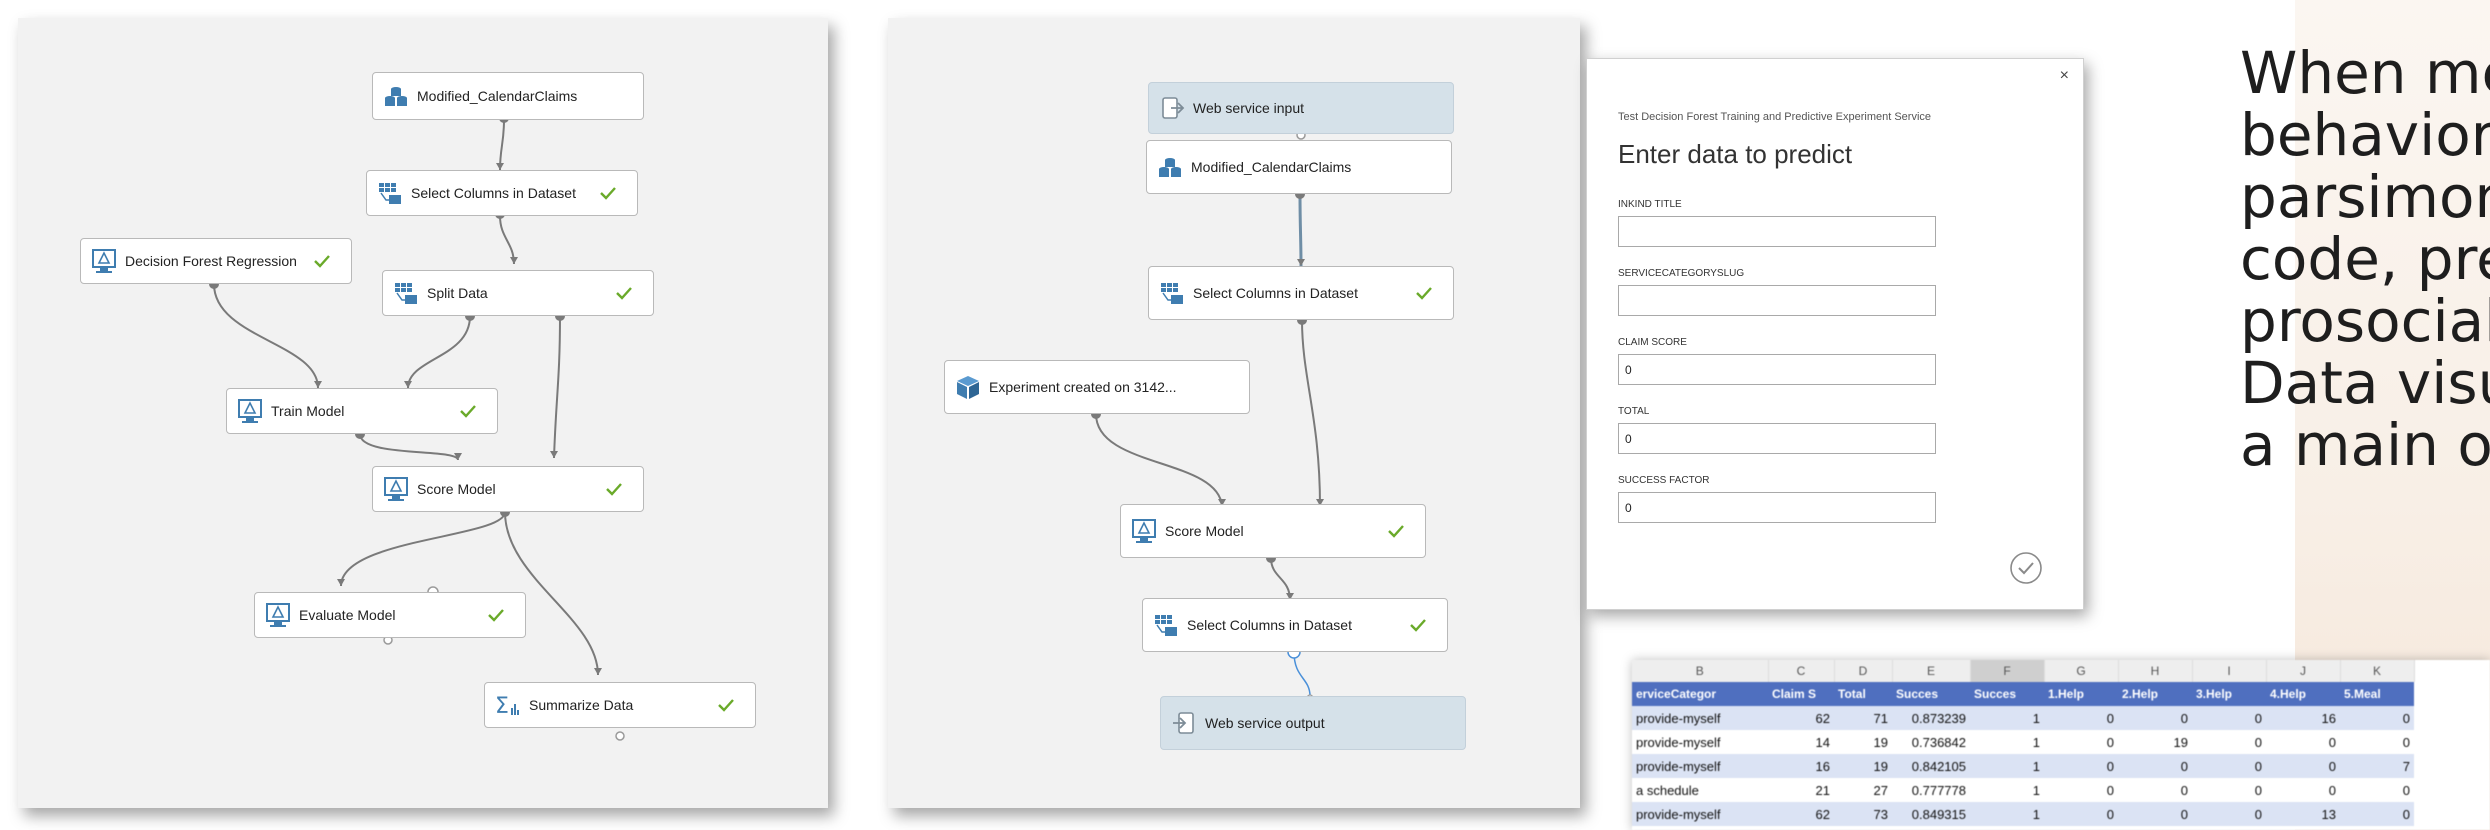 The image size is (2490, 830). Describe the element at coordinates (1801, 671) in the screenshot. I see `column-letter: C` at that location.